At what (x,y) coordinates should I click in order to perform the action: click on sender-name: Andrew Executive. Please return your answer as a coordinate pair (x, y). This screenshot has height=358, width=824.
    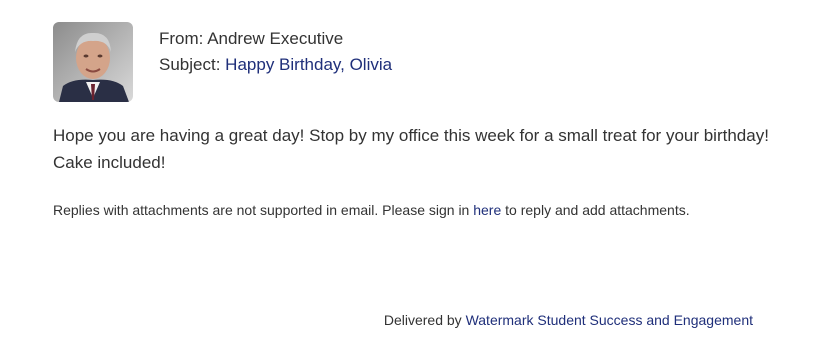
    Looking at the image, I should click on (275, 38).